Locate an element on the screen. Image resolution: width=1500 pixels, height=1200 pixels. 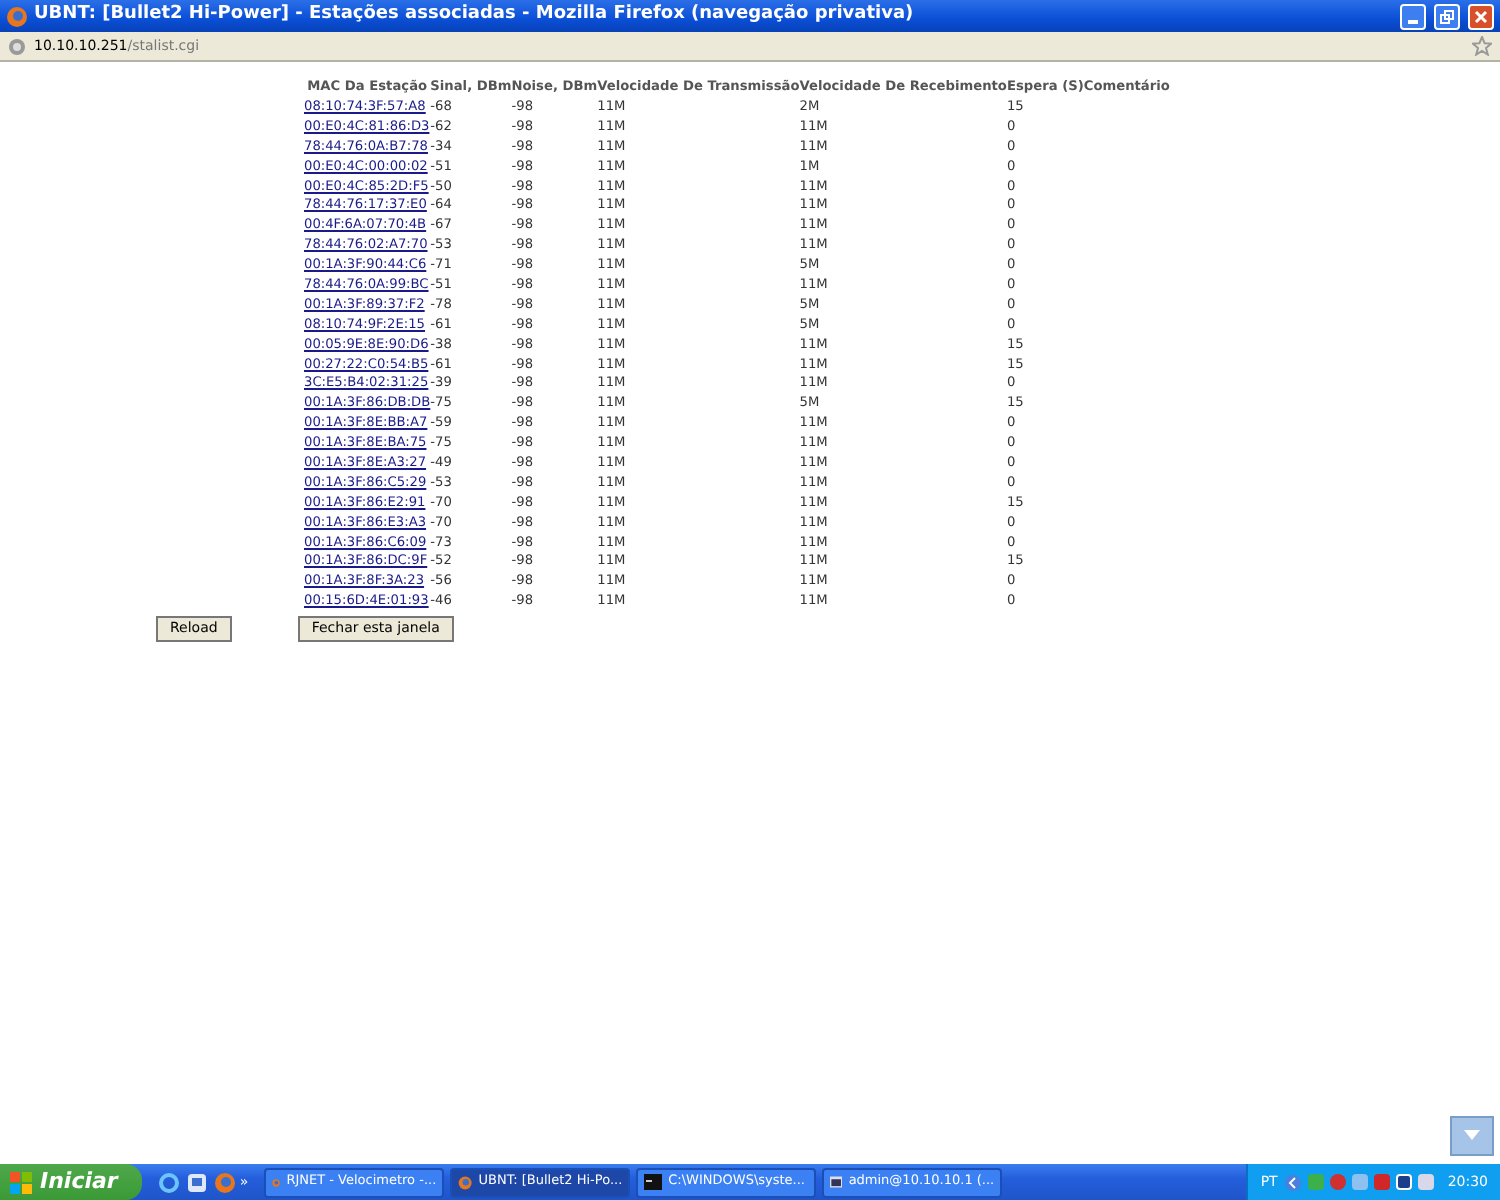
close-icon is located at coordinates (1481, 16).